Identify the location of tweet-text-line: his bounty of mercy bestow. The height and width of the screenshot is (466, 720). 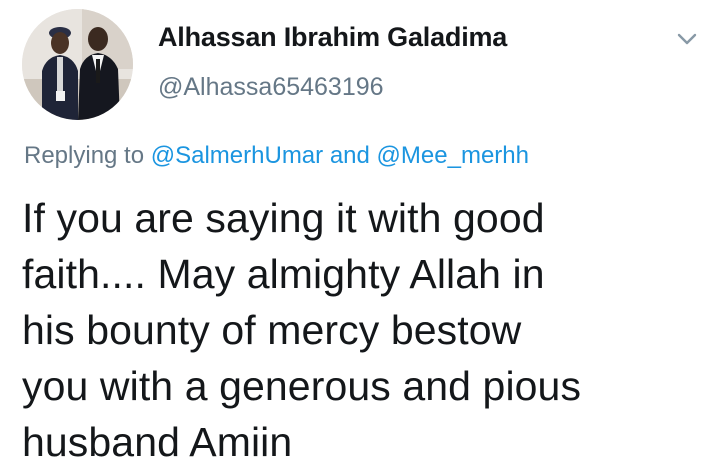
(272, 330).